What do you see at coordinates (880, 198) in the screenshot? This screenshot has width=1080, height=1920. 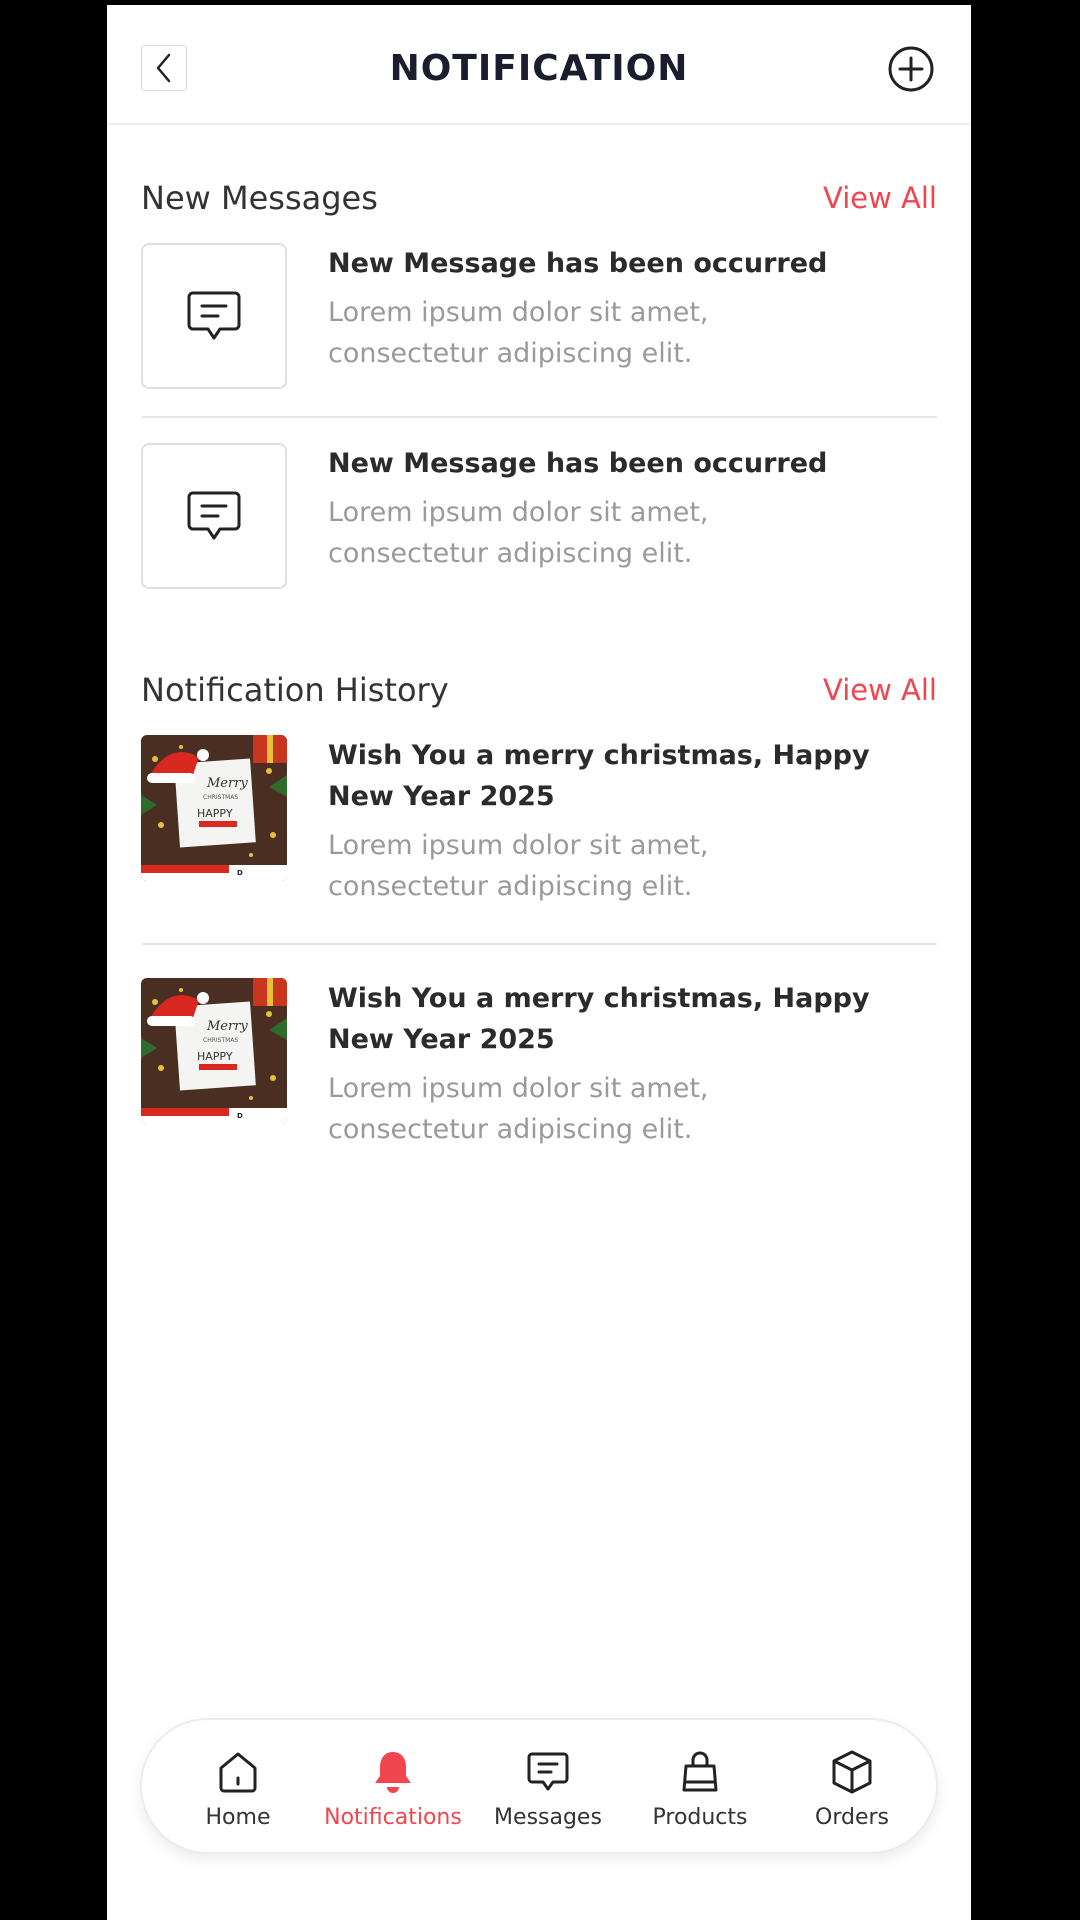 I see `new-messages-view-all-link: View All` at bounding box center [880, 198].